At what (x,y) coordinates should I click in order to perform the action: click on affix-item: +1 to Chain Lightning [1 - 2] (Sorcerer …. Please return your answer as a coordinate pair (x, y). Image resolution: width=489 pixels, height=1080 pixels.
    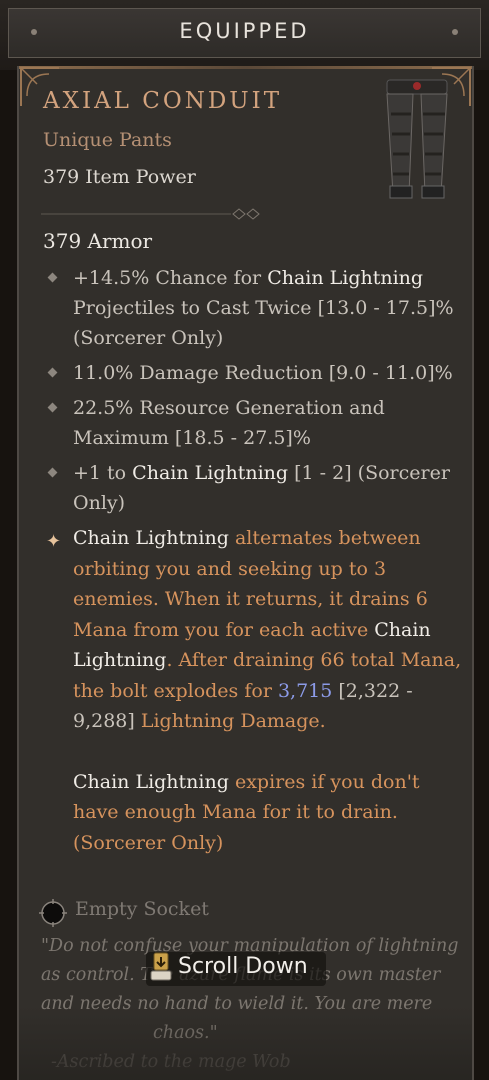
    Looking at the image, I should click on (253, 488).